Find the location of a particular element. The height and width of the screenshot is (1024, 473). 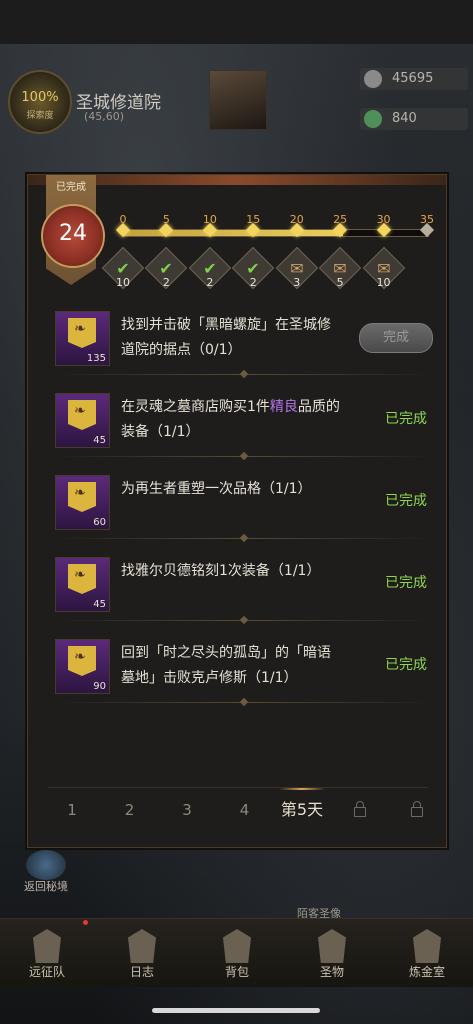

nav-journal: 日志 is located at coordinates (142, 953).